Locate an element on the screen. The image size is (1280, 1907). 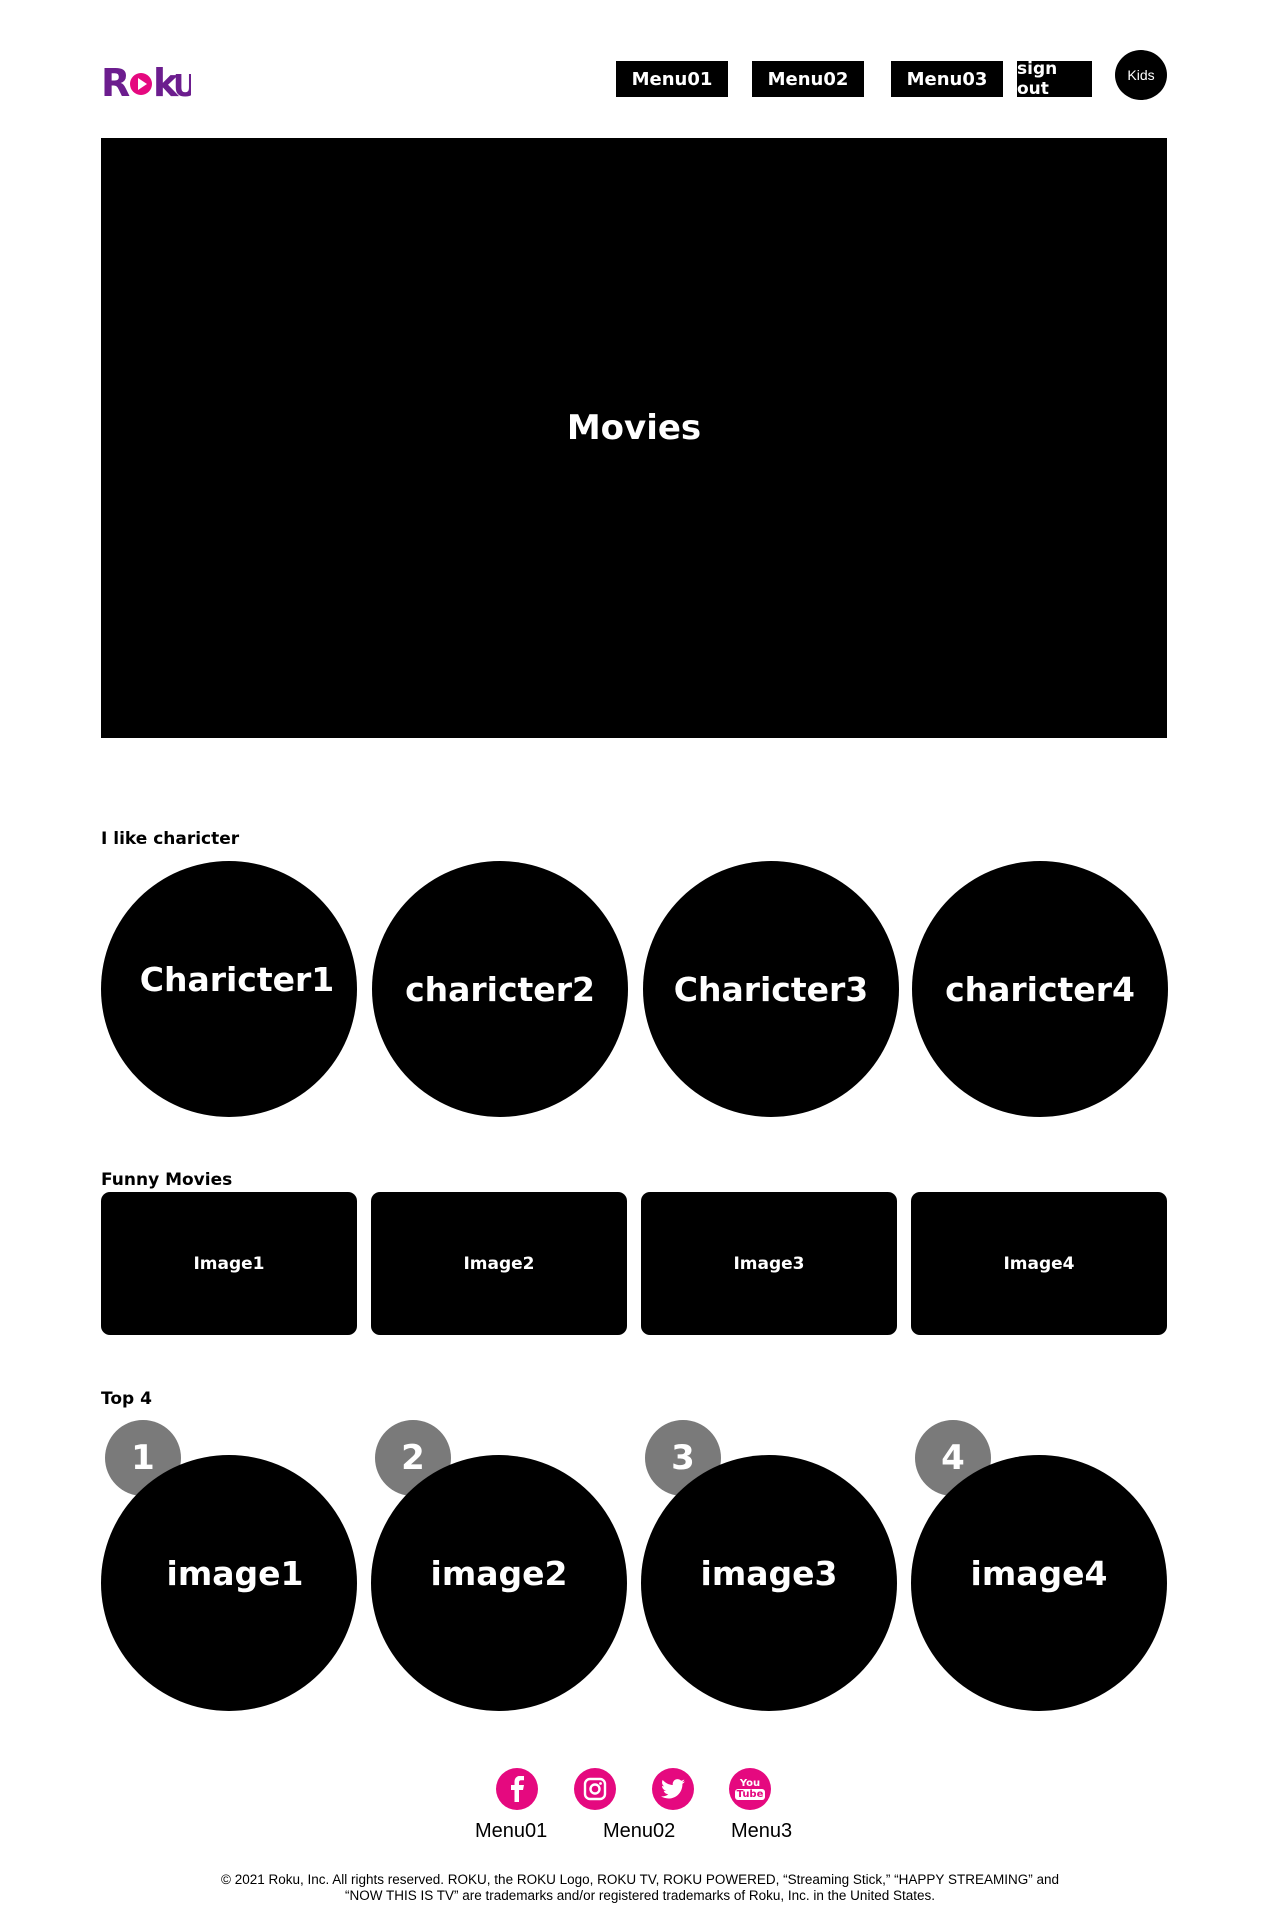
funny-movie-label: Image4 is located at coordinates (1039, 1263).